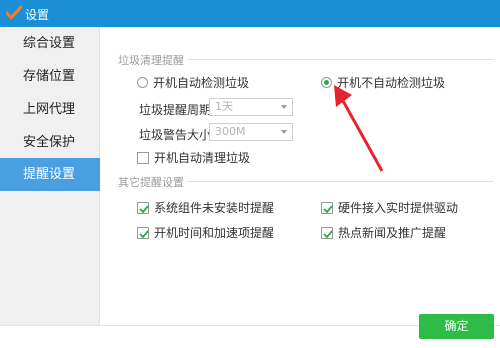  Describe the element at coordinates (50, 142) in the screenshot. I see `sidebar-item-security: 安全保护` at that location.